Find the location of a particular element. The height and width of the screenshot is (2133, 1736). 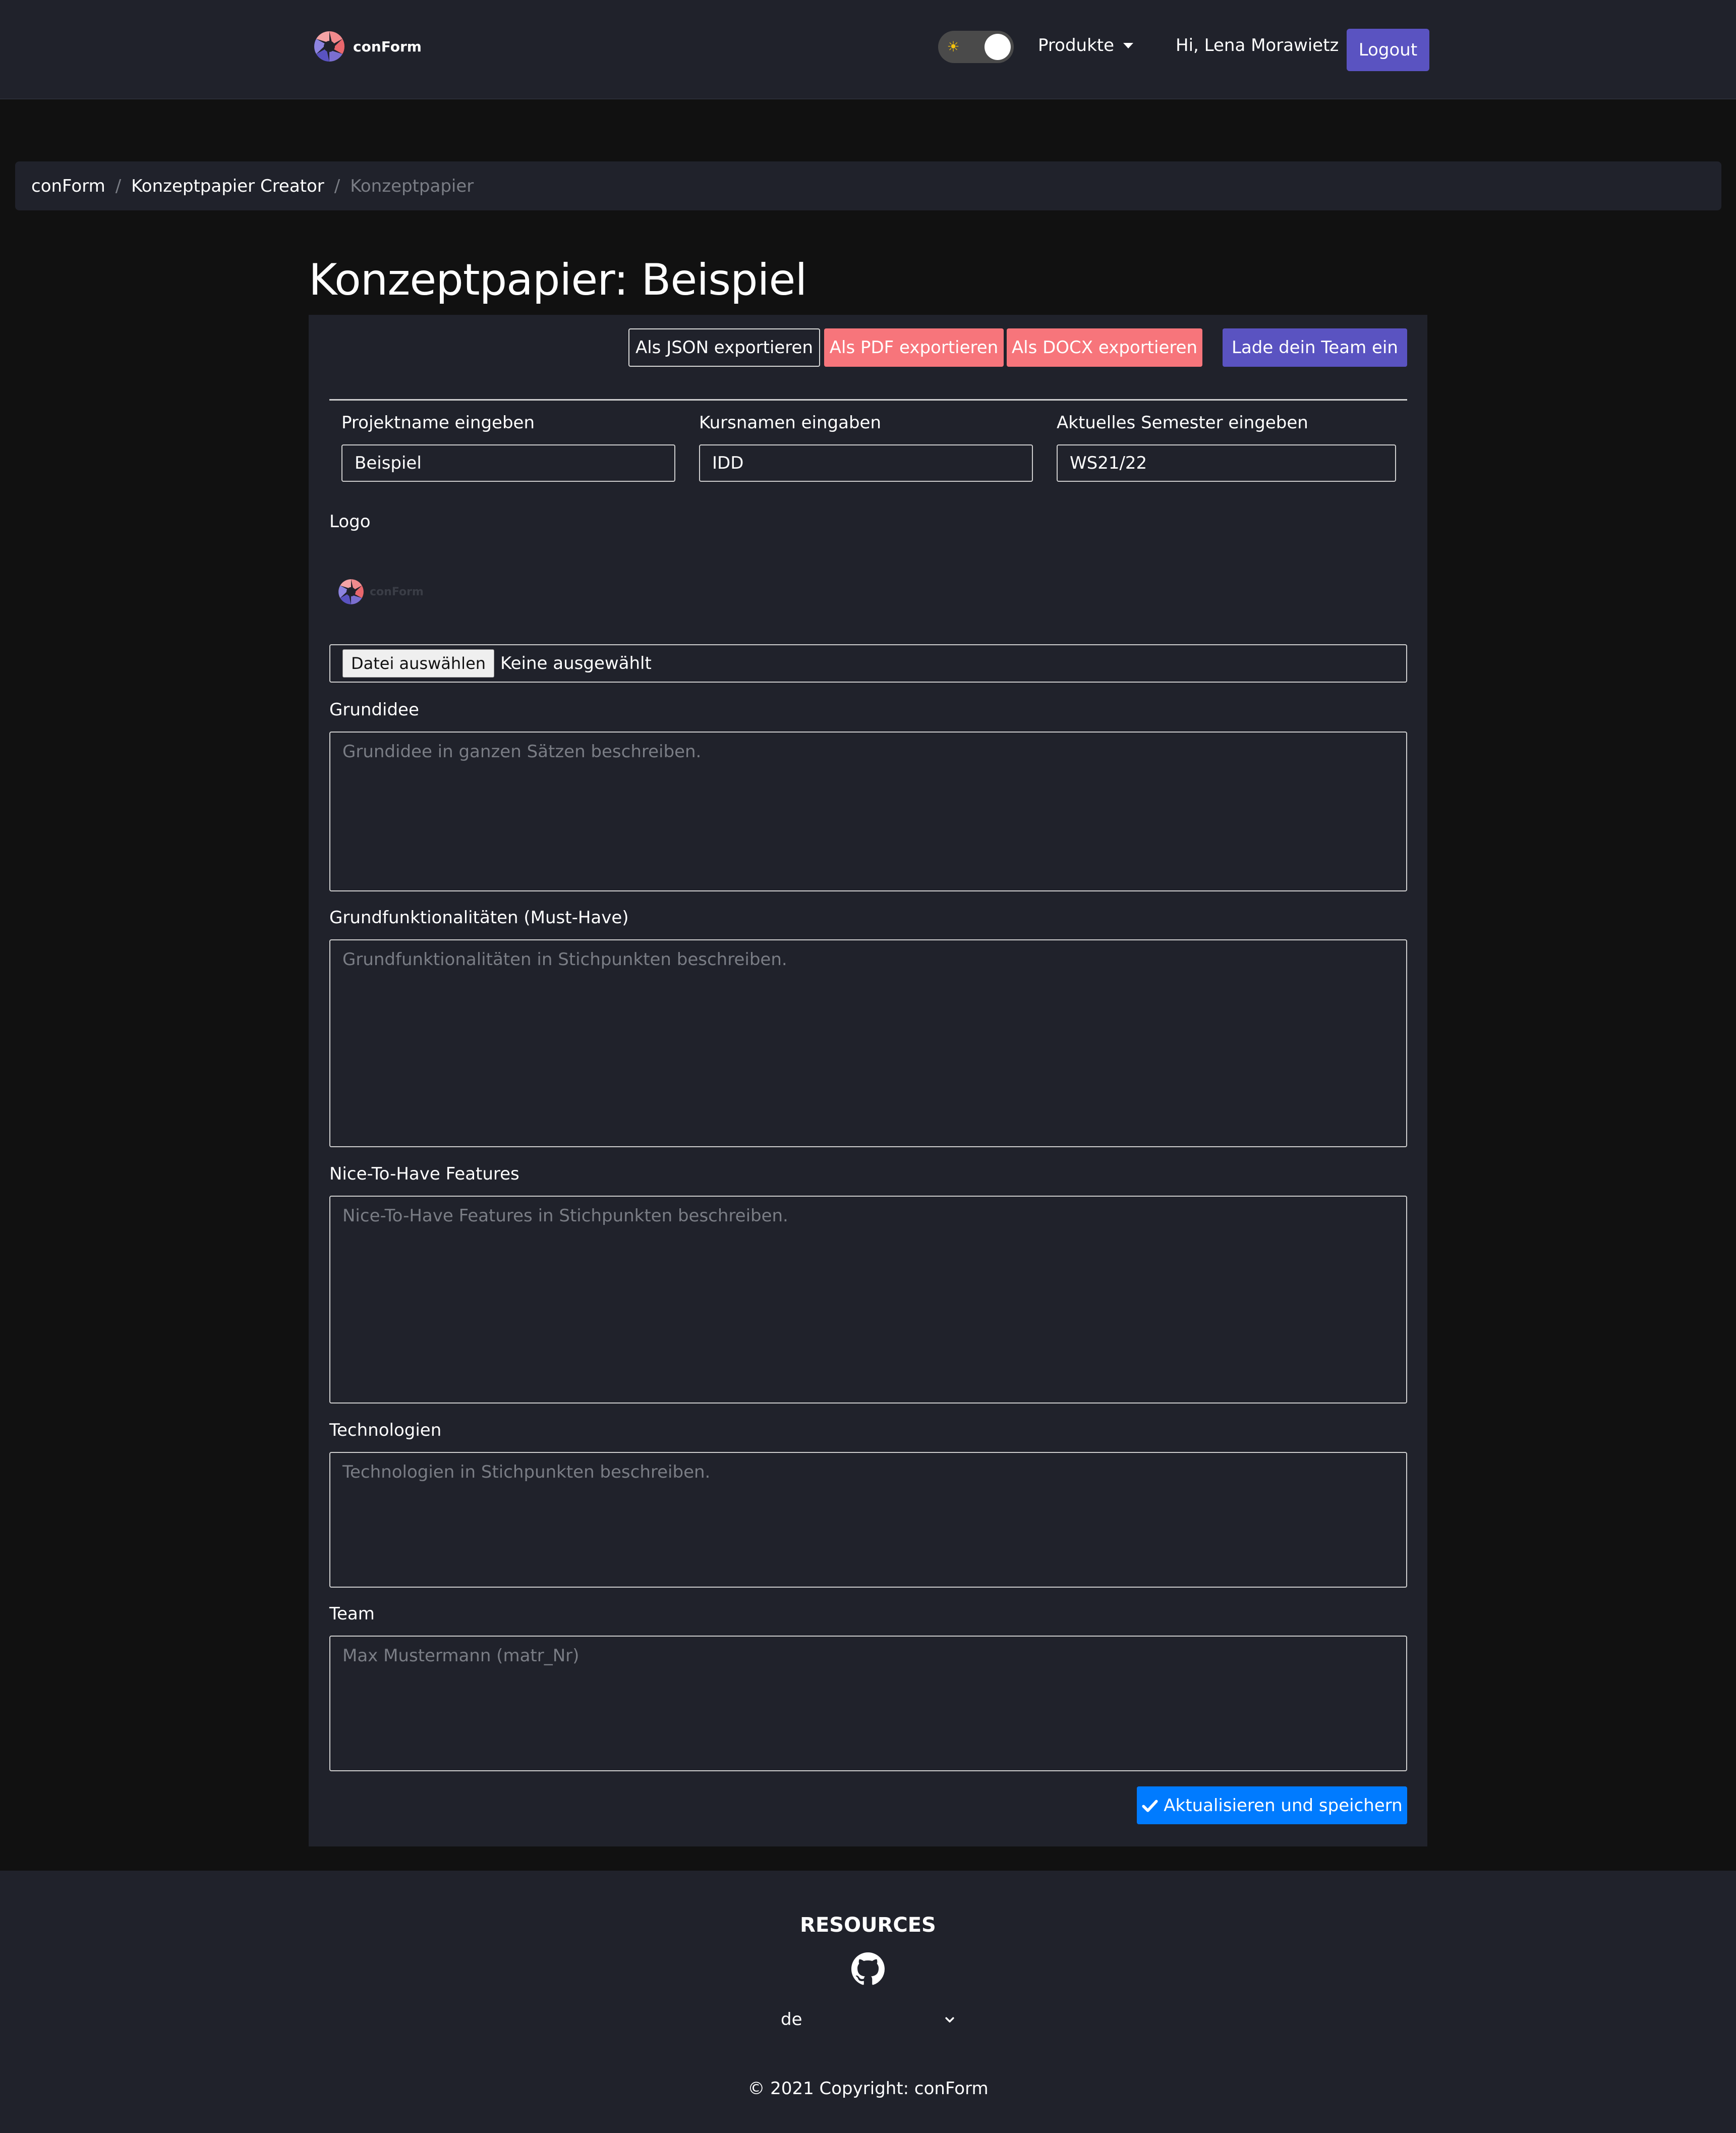

project-name-input: Beispiel is located at coordinates (508, 463).